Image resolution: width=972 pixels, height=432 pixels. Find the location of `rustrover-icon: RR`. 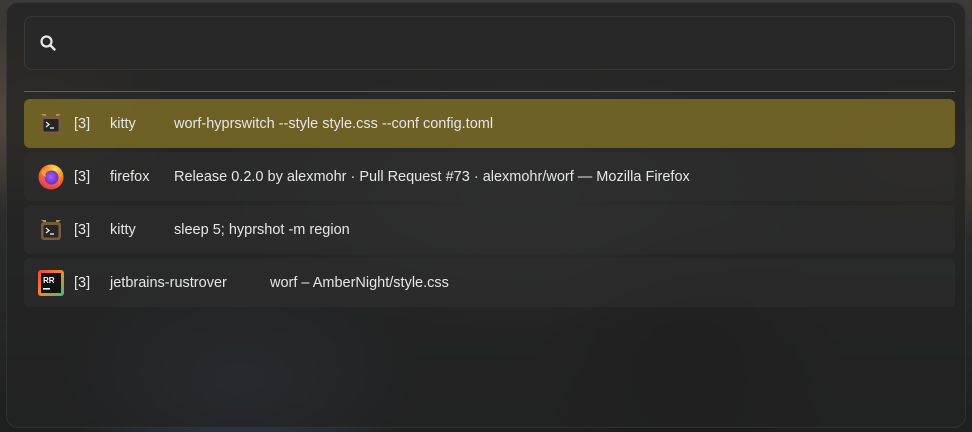

rustrover-icon: RR is located at coordinates (51, 283).